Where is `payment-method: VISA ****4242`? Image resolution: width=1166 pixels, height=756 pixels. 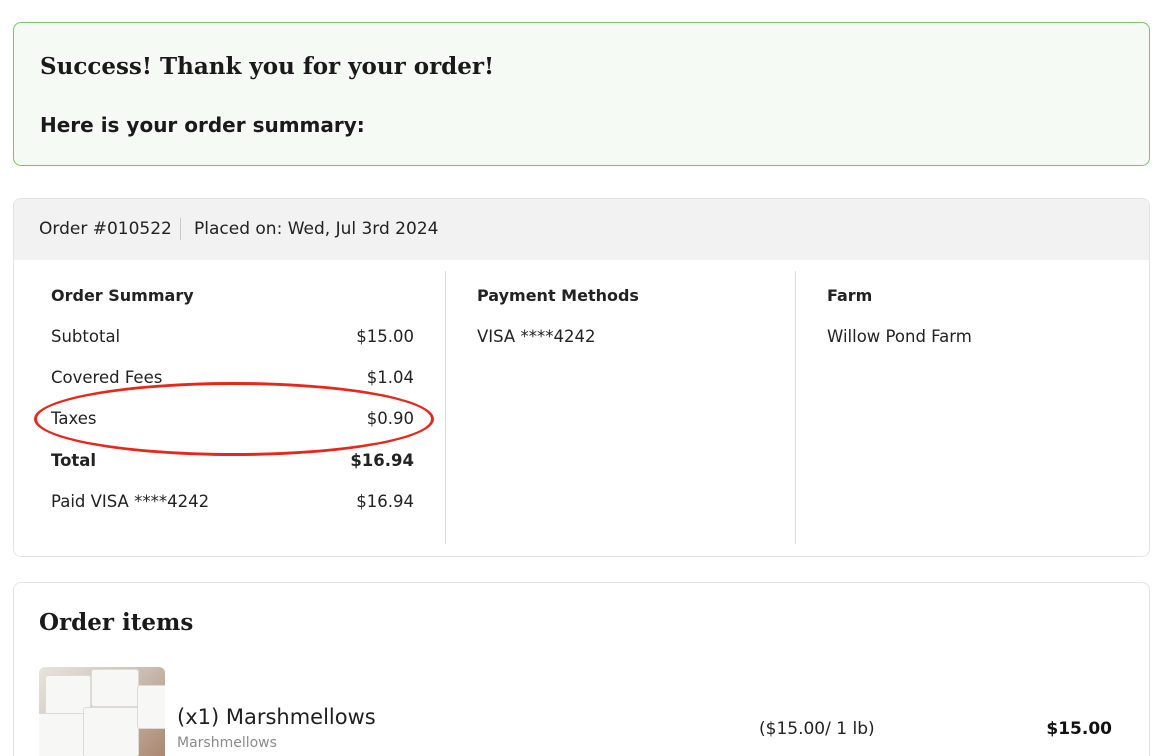 payment-method: VISA ****4242 is located at coordinates (536, 336).